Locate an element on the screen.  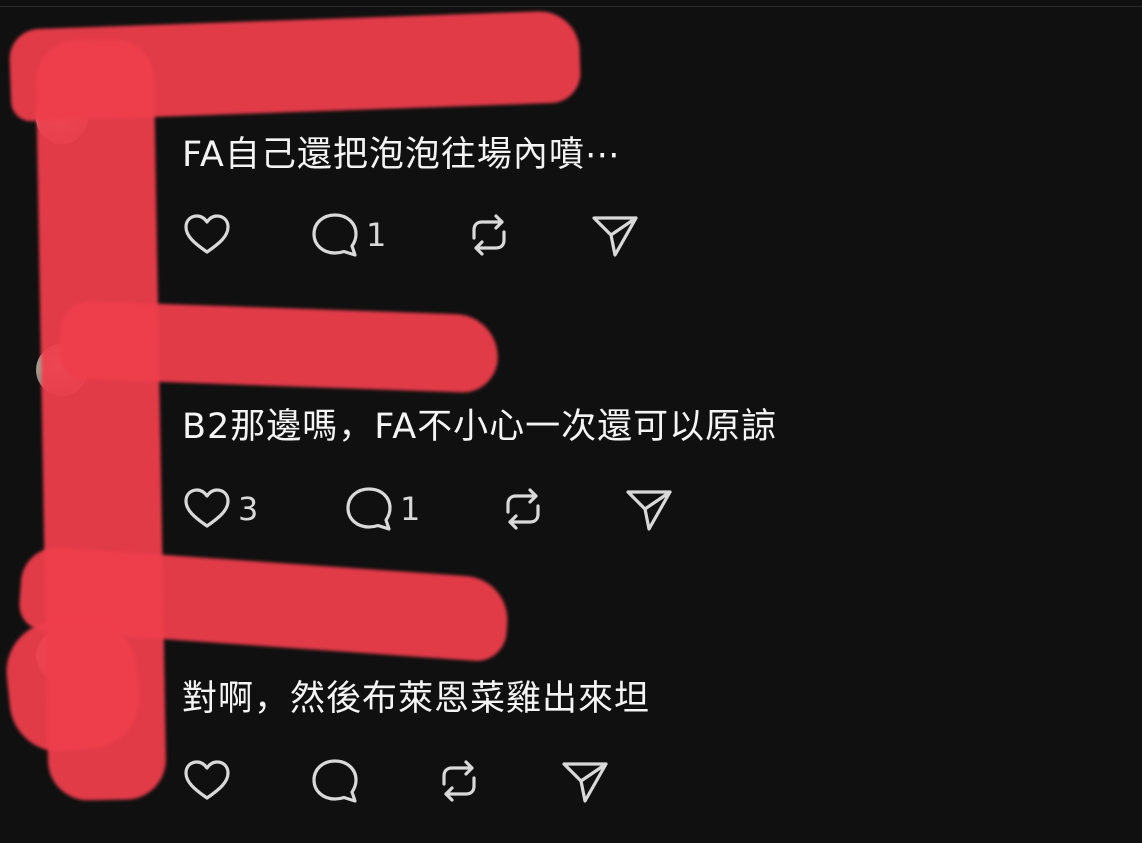
top-divider is located at coordinates (571, 6).